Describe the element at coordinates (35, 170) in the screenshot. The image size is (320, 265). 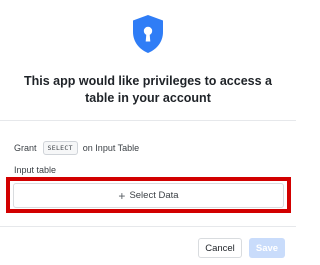
I see `input-table-label: Input table` at that location.